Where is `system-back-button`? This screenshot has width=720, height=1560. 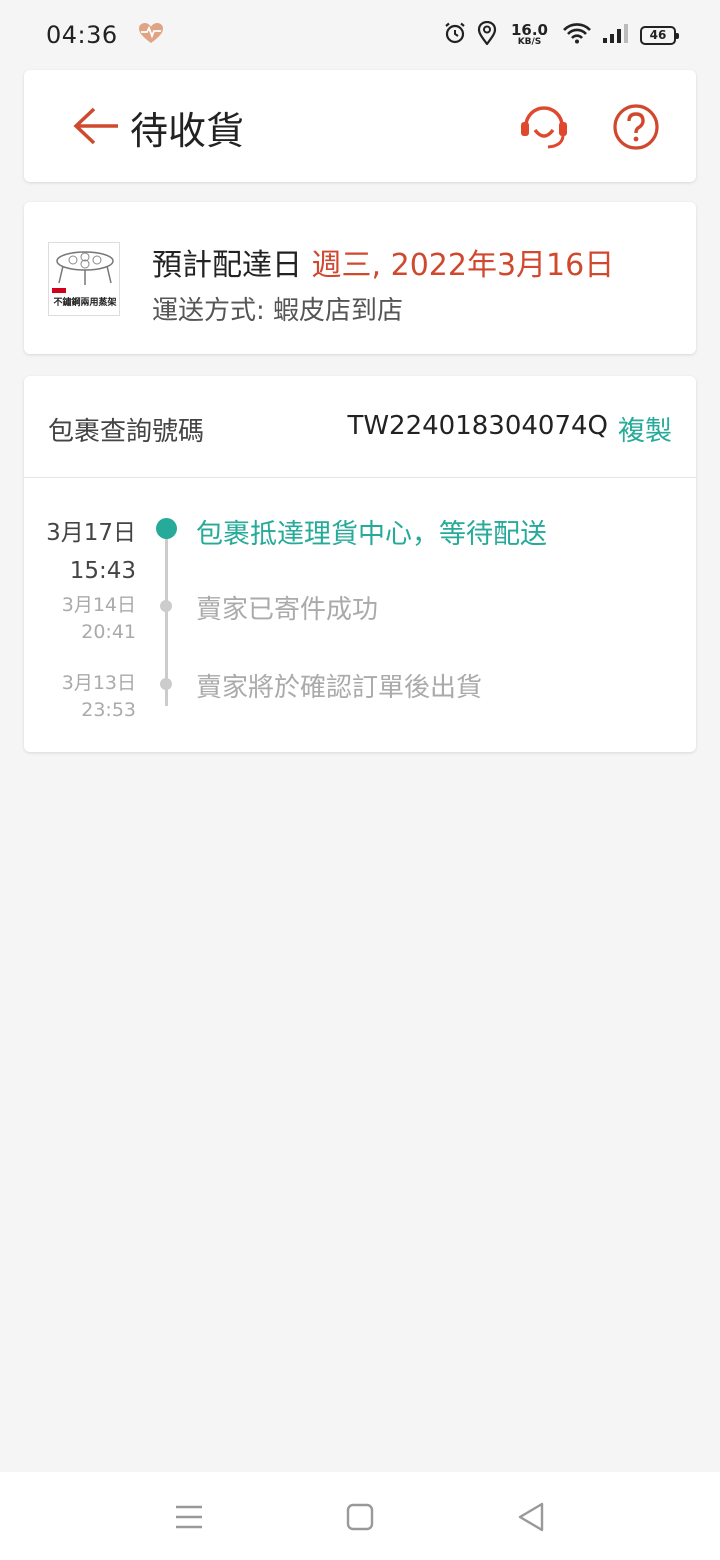 system-back-button is located at coordinates (531, 1517).